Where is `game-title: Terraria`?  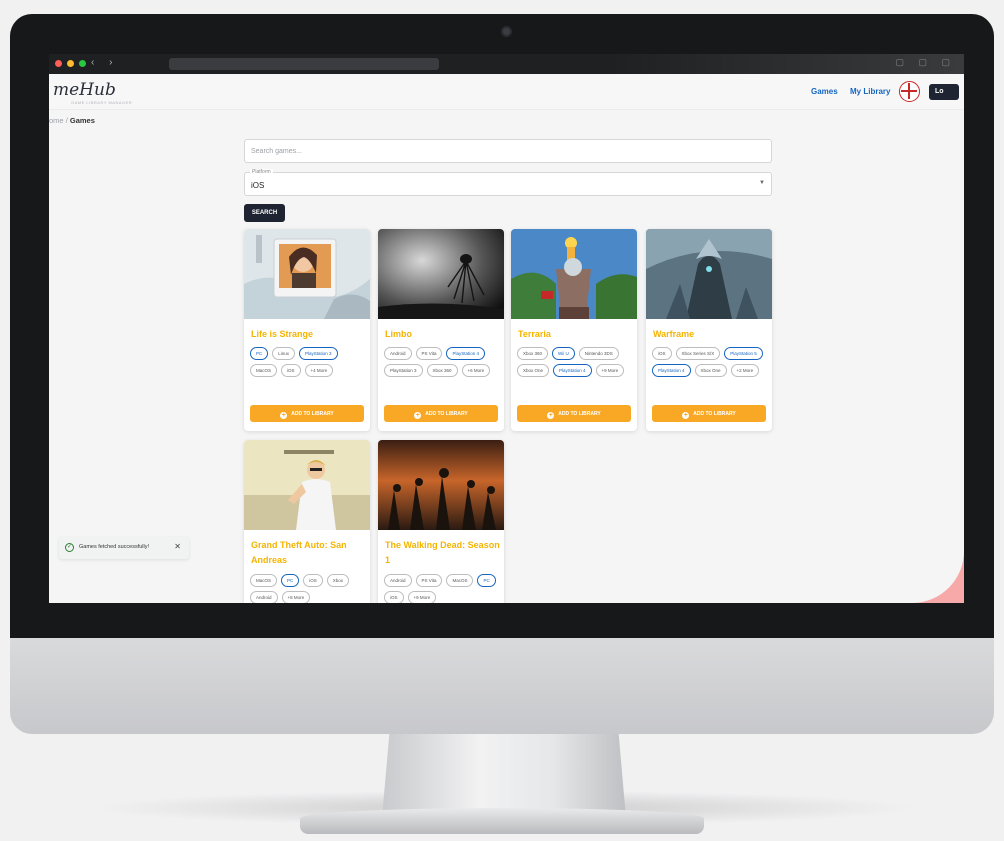 game-title: Terraria is located at coordinates (576, 334).